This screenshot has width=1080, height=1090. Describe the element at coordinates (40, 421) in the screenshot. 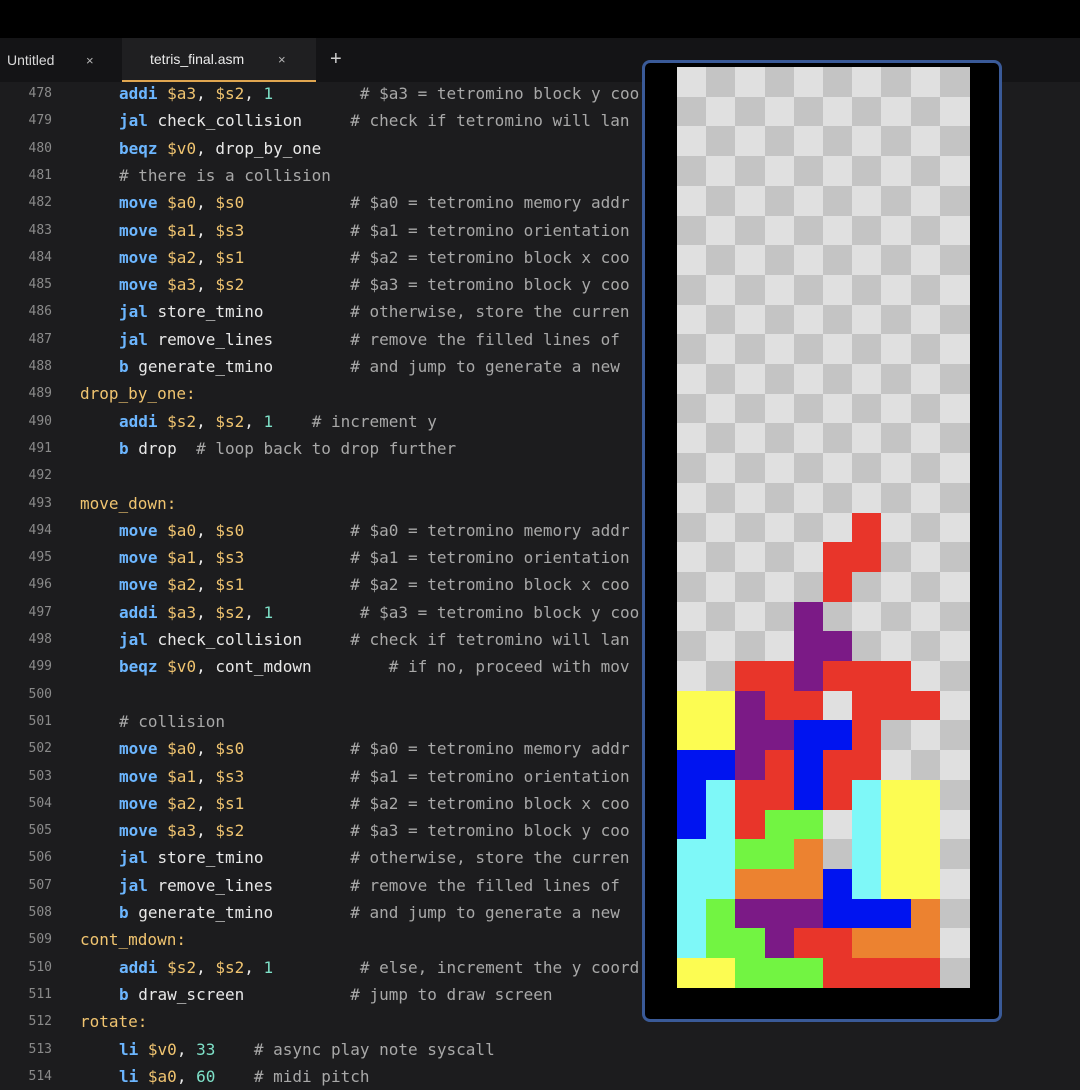

I see `line-number: 490` at that location.